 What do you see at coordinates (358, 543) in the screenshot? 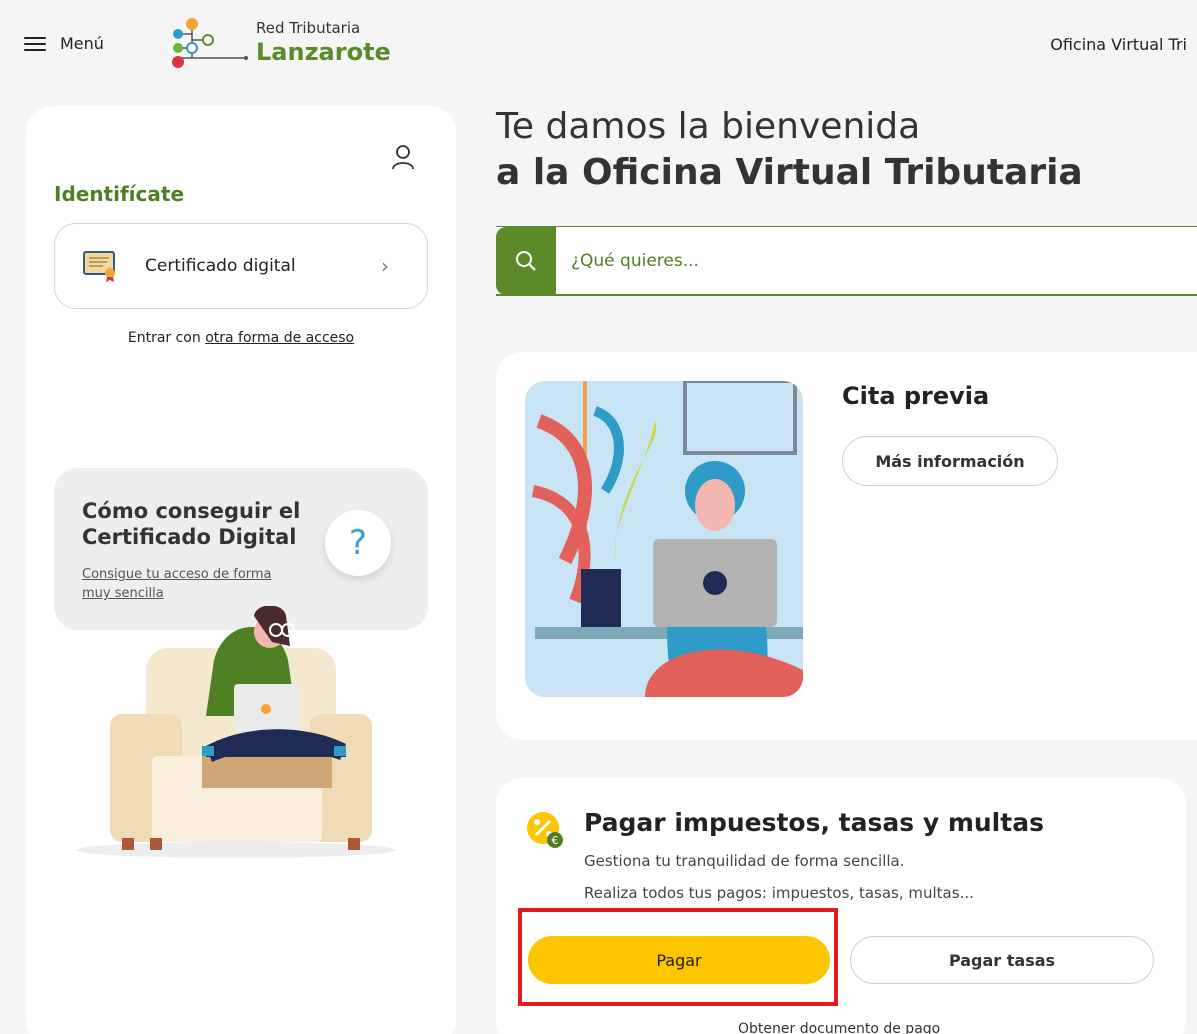
I see `question-icon: ?` at bounding box center [358, 543].